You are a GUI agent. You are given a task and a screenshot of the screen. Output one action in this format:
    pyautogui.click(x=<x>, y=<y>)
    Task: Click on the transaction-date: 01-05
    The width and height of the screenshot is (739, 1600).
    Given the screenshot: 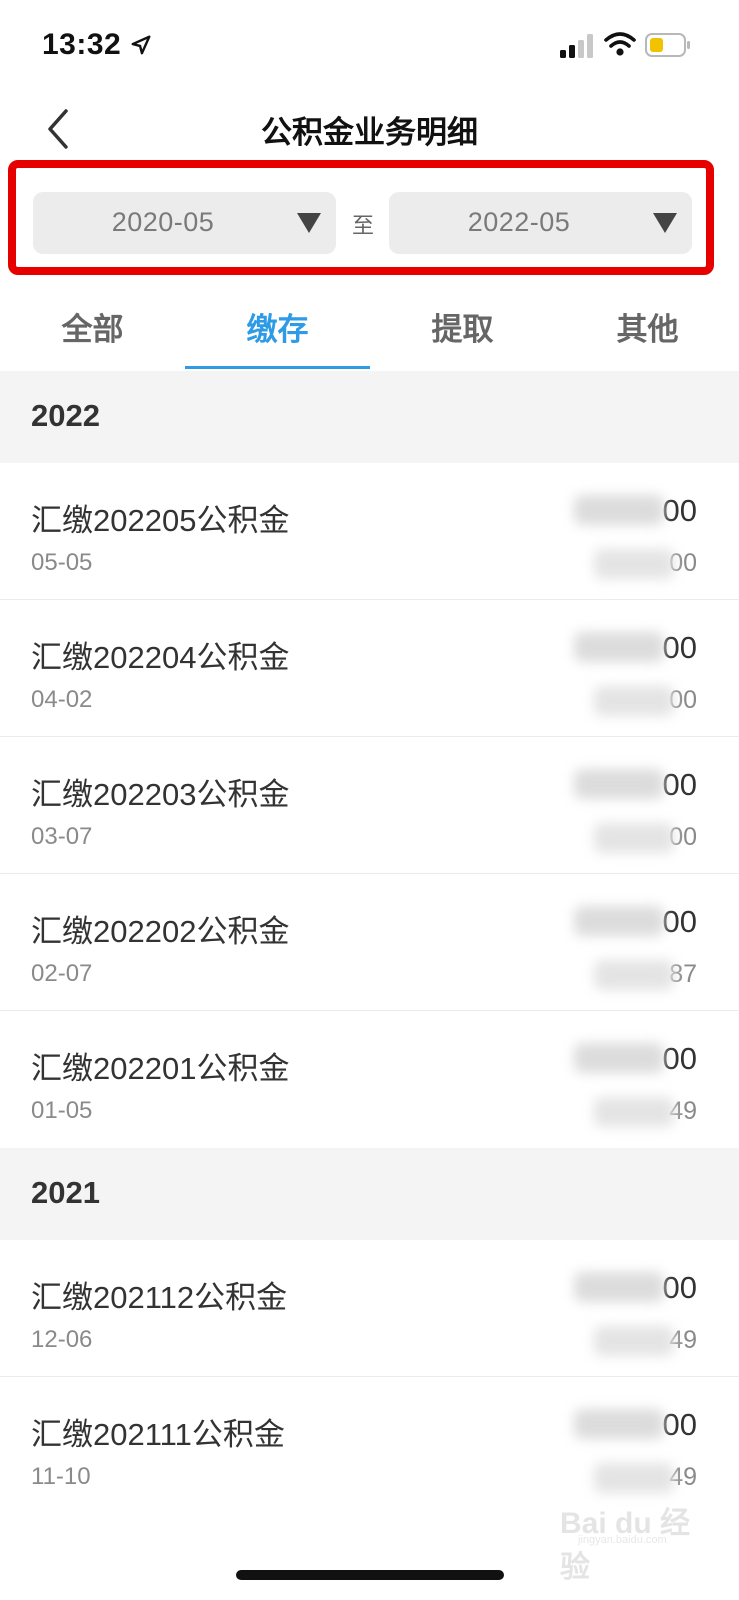 What is the action you would take?
    pyautogui.click(x=62, y=1110)
    